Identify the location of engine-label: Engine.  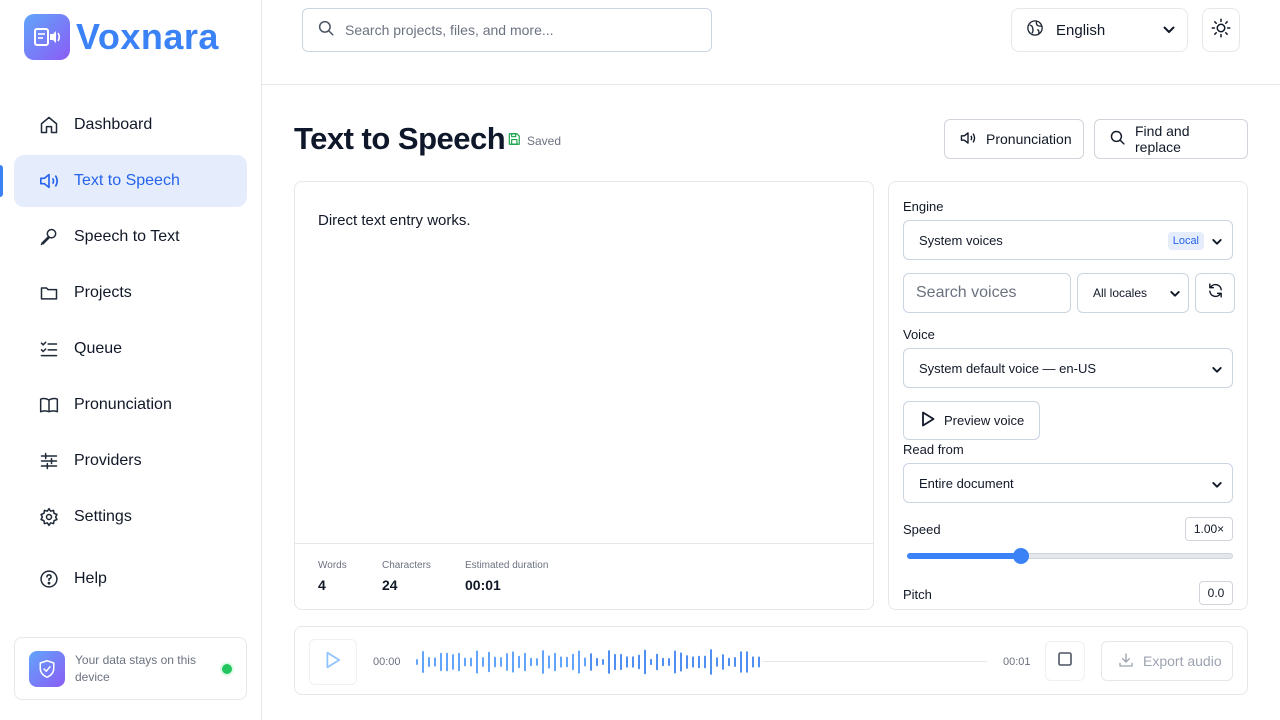
(923, 206).